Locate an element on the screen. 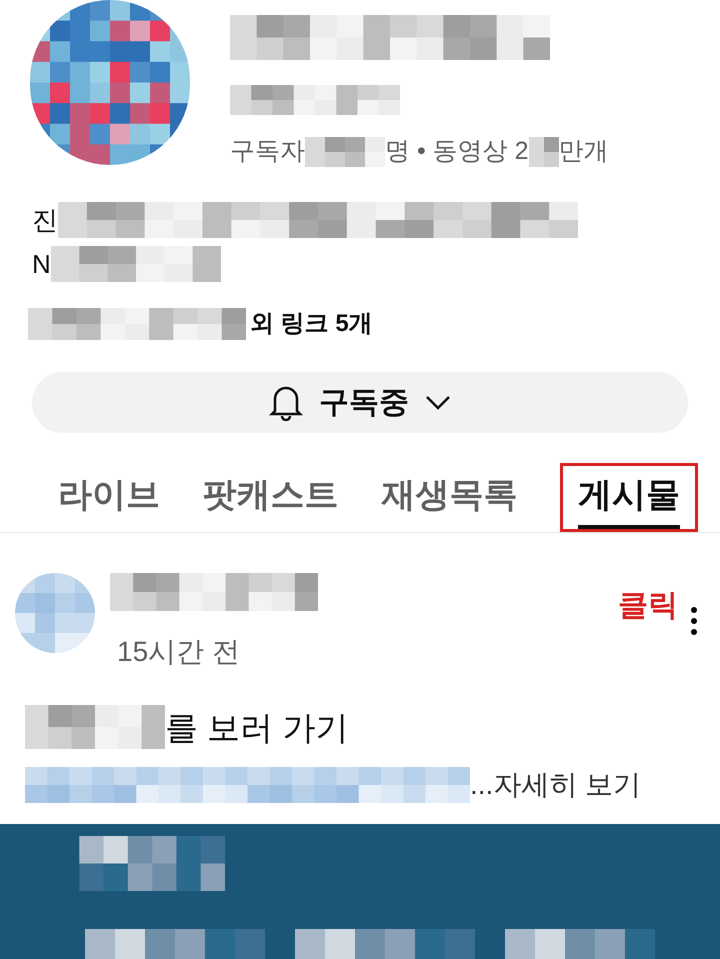  chevron-down-icon is located at coordinates (438, 402).